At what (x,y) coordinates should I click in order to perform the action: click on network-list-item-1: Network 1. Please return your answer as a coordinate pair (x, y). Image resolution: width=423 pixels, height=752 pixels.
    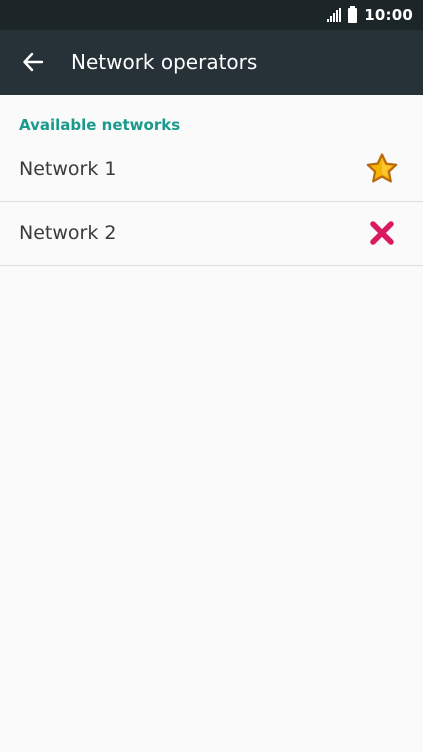
    Looking at the image, I should click on (211, 169).